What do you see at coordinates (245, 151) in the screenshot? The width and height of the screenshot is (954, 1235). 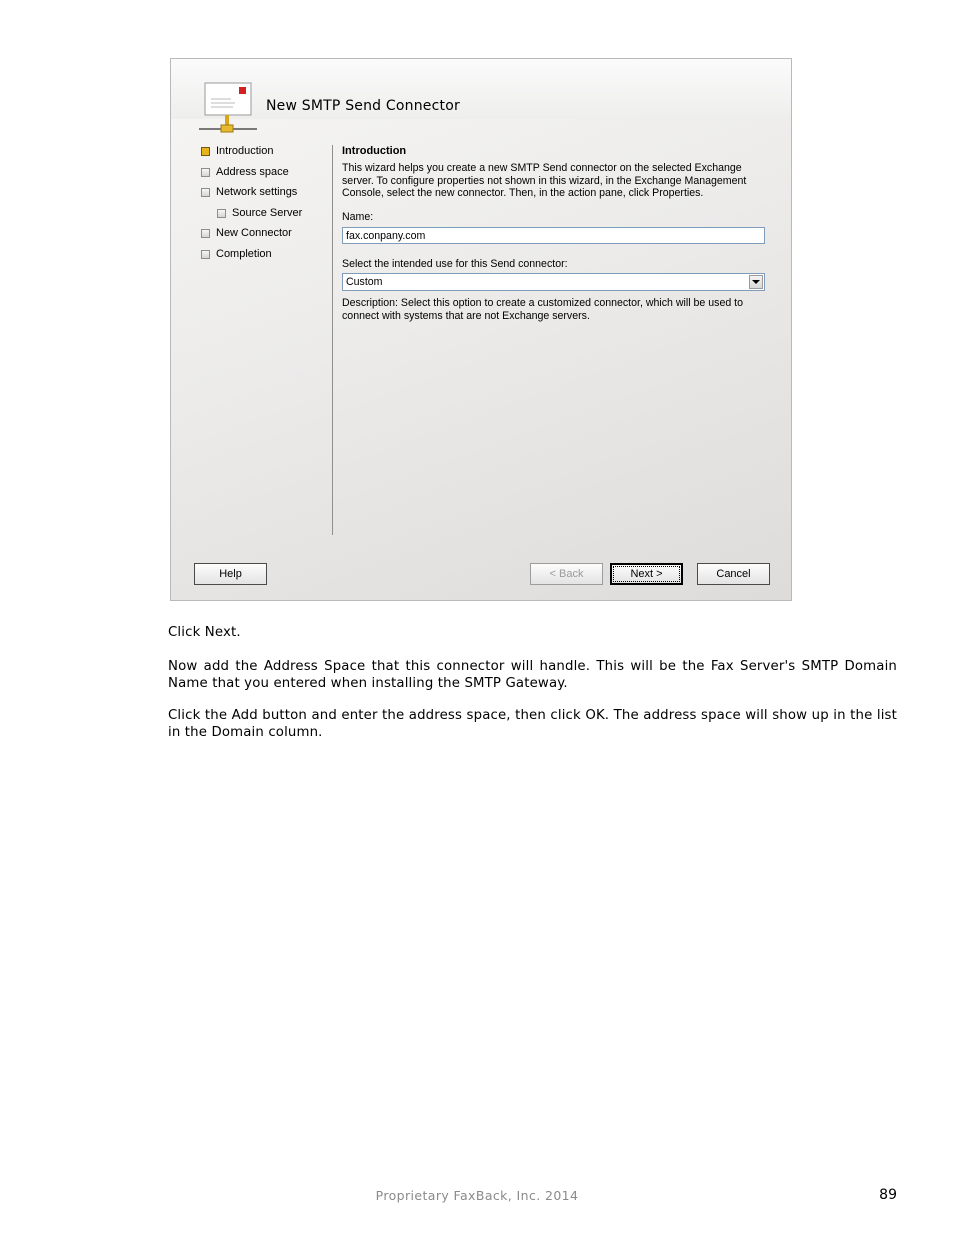 I see `step-label: Introduction` at bounding box center [245, 151].